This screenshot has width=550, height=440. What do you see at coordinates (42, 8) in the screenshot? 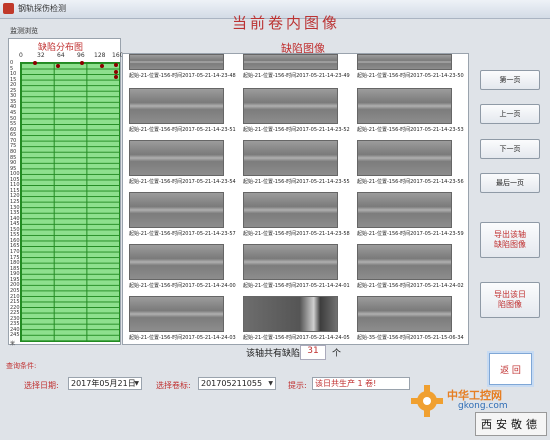
I see `window-title: 钢轨探伤检测` at bounding box center [42, 8].